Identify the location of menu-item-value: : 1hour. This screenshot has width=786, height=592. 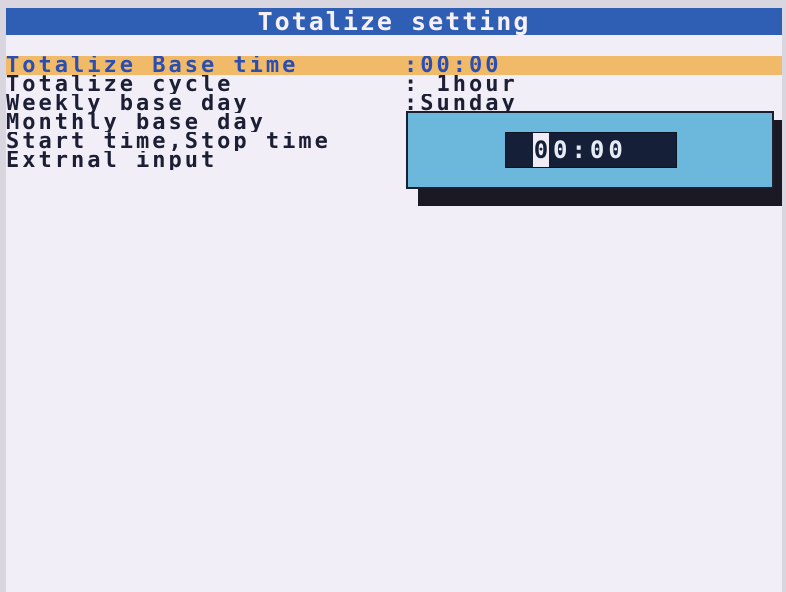
(461, 84).